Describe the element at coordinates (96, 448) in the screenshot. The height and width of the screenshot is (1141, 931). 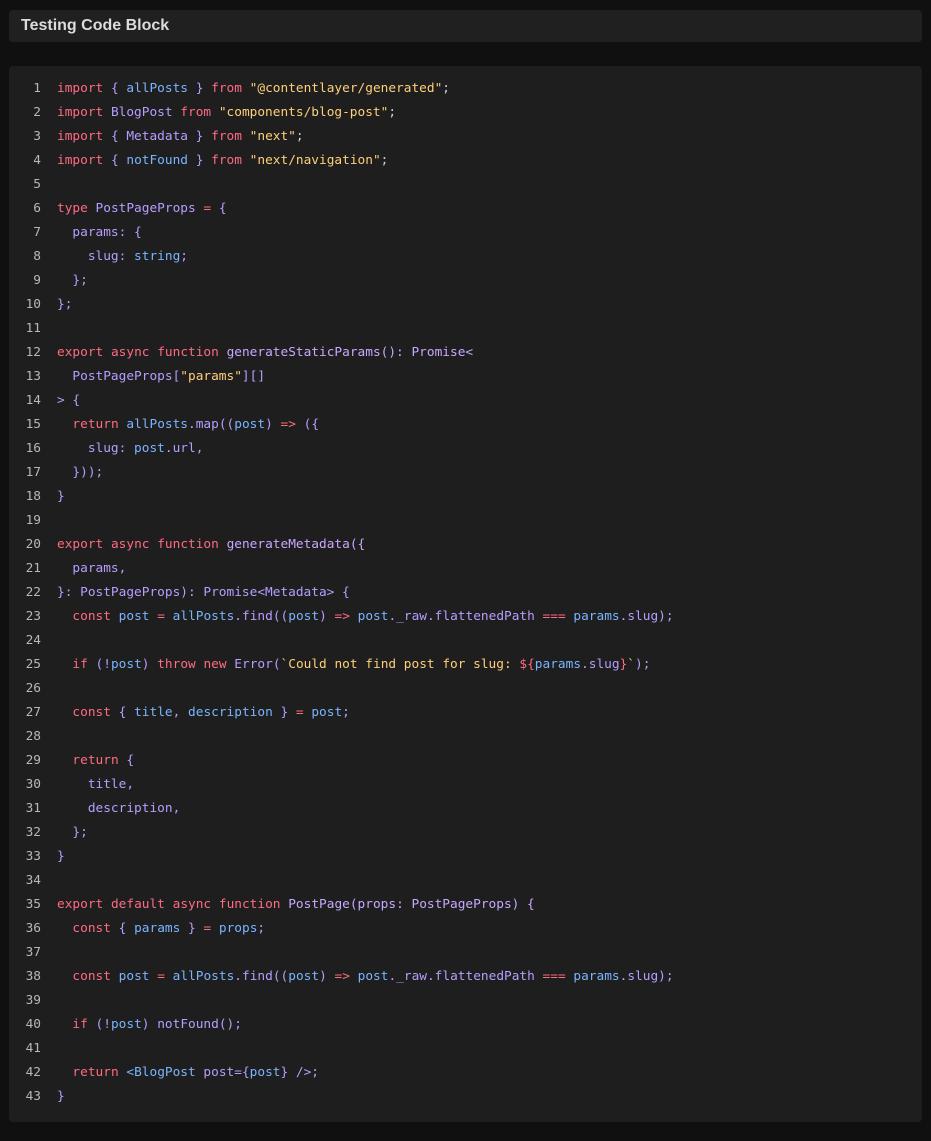
I see `code-token: slug:` at that location.